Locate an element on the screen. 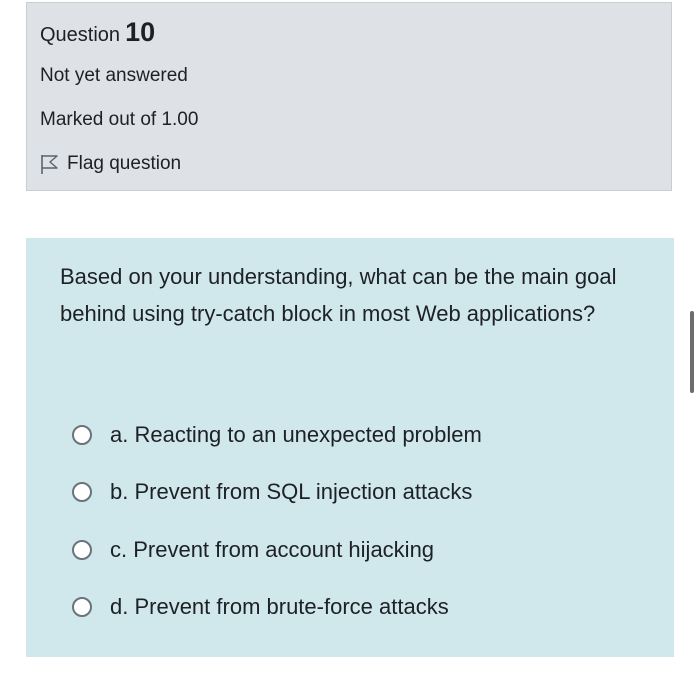 The height and width of the screenshot is (686, 700). answer-option-d: d. Prevent from brute-force attacks is located at coordinates (277, 608).